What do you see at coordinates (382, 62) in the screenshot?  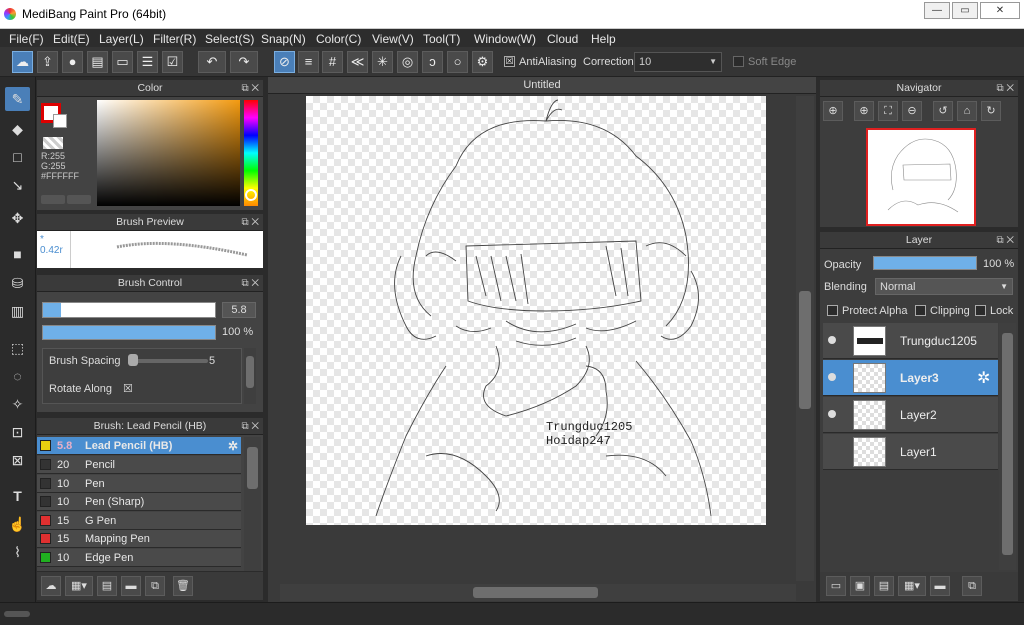 I see `radial-snap-icon: ✳` at bounding box center [382, 62].